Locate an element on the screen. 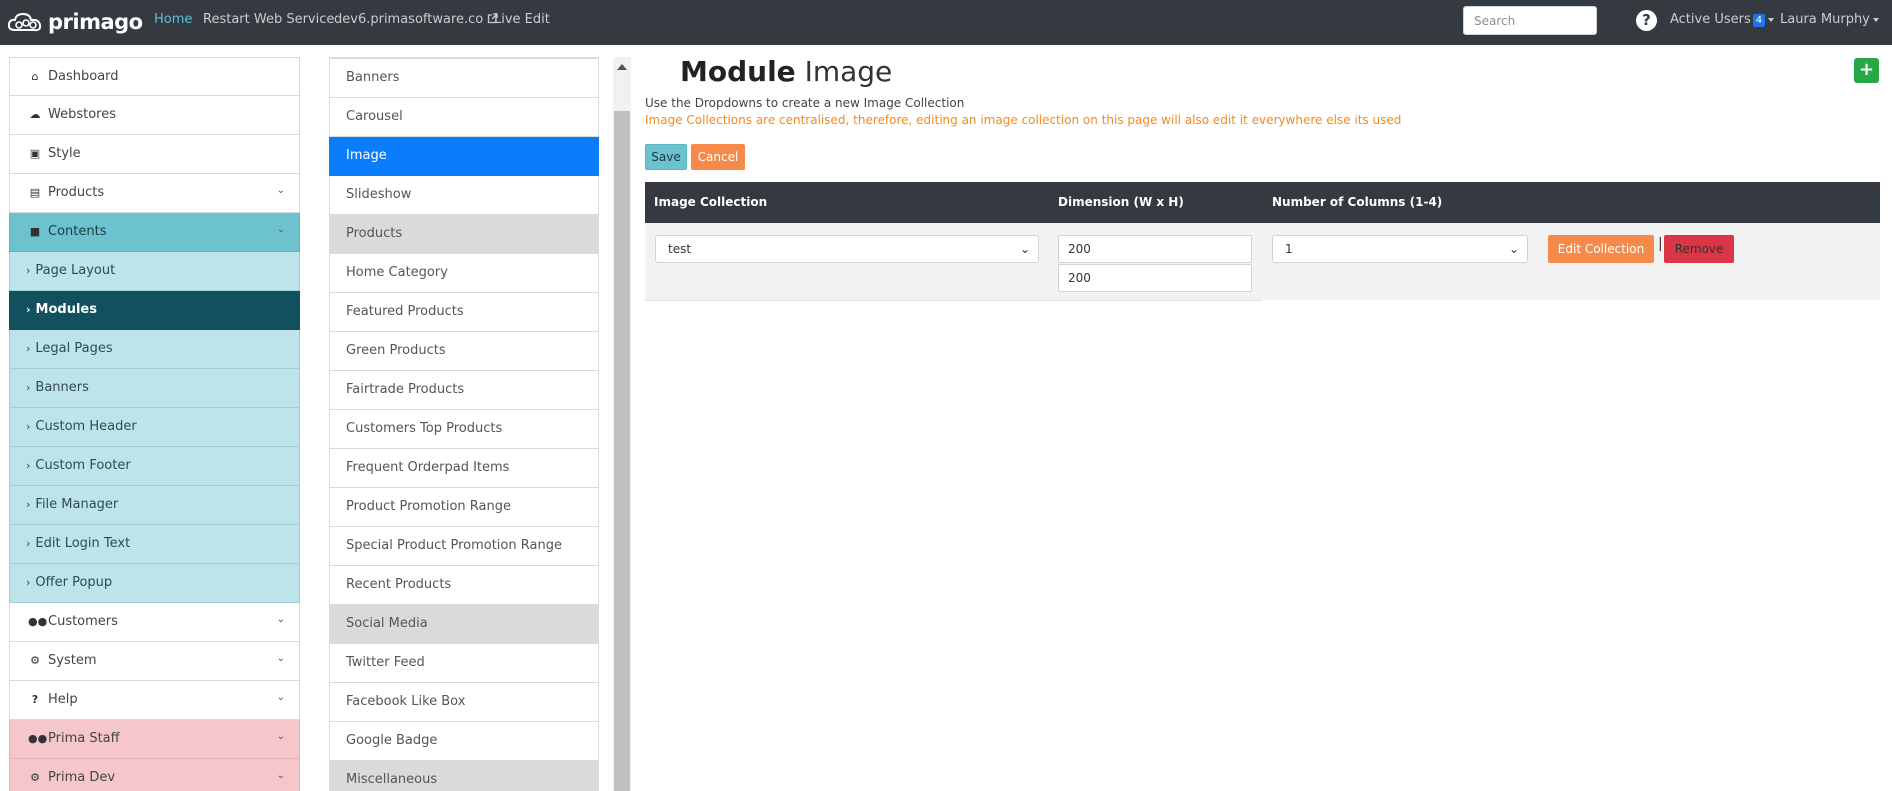 The height and width of the screenshot is (791, 1892). sidebar-sub-custom-header: › Custom Header is located at coordinates (154, 427).